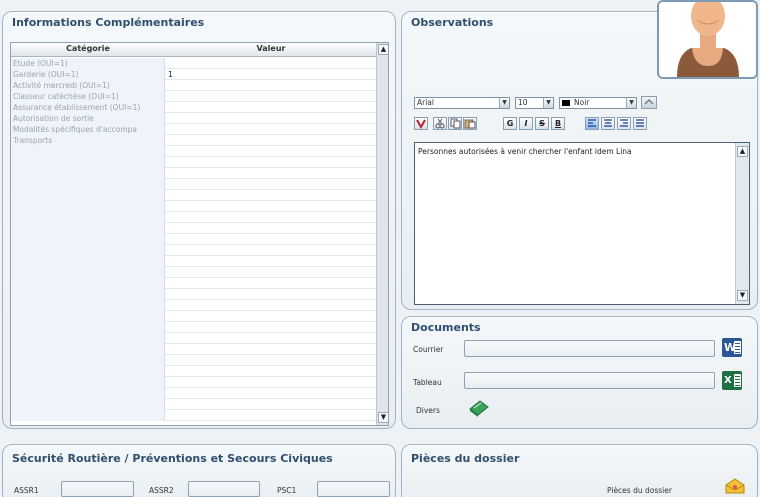 This screenshot has height=497, width=760. Describe the element at coordinates (639, 490) in the screenshot. I see `pieces-button-label: Pièces du dossier` at that location.